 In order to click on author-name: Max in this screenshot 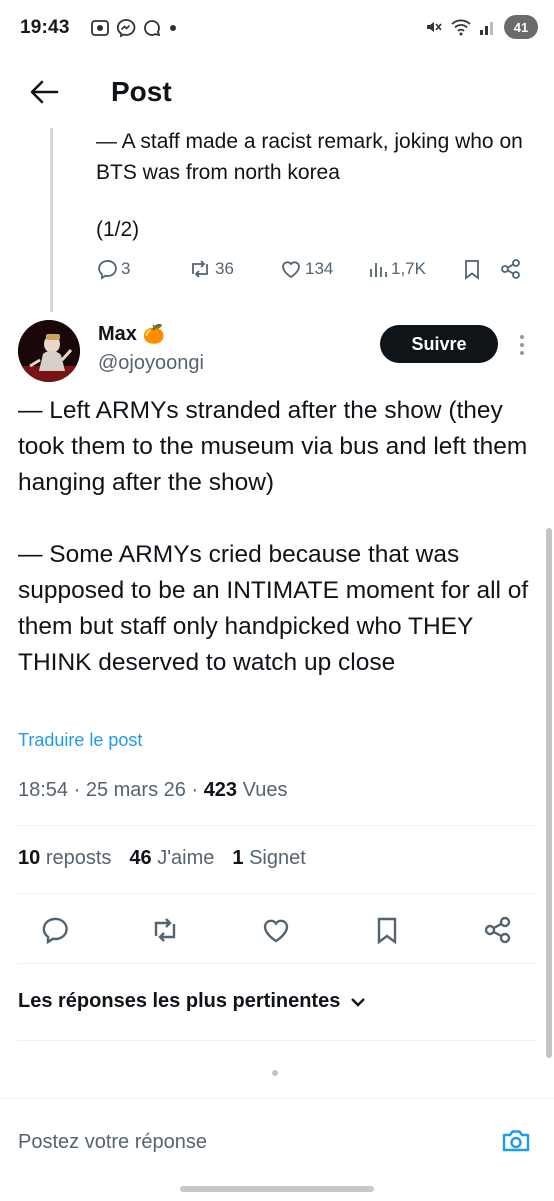, I will do `click(117, 334)`.